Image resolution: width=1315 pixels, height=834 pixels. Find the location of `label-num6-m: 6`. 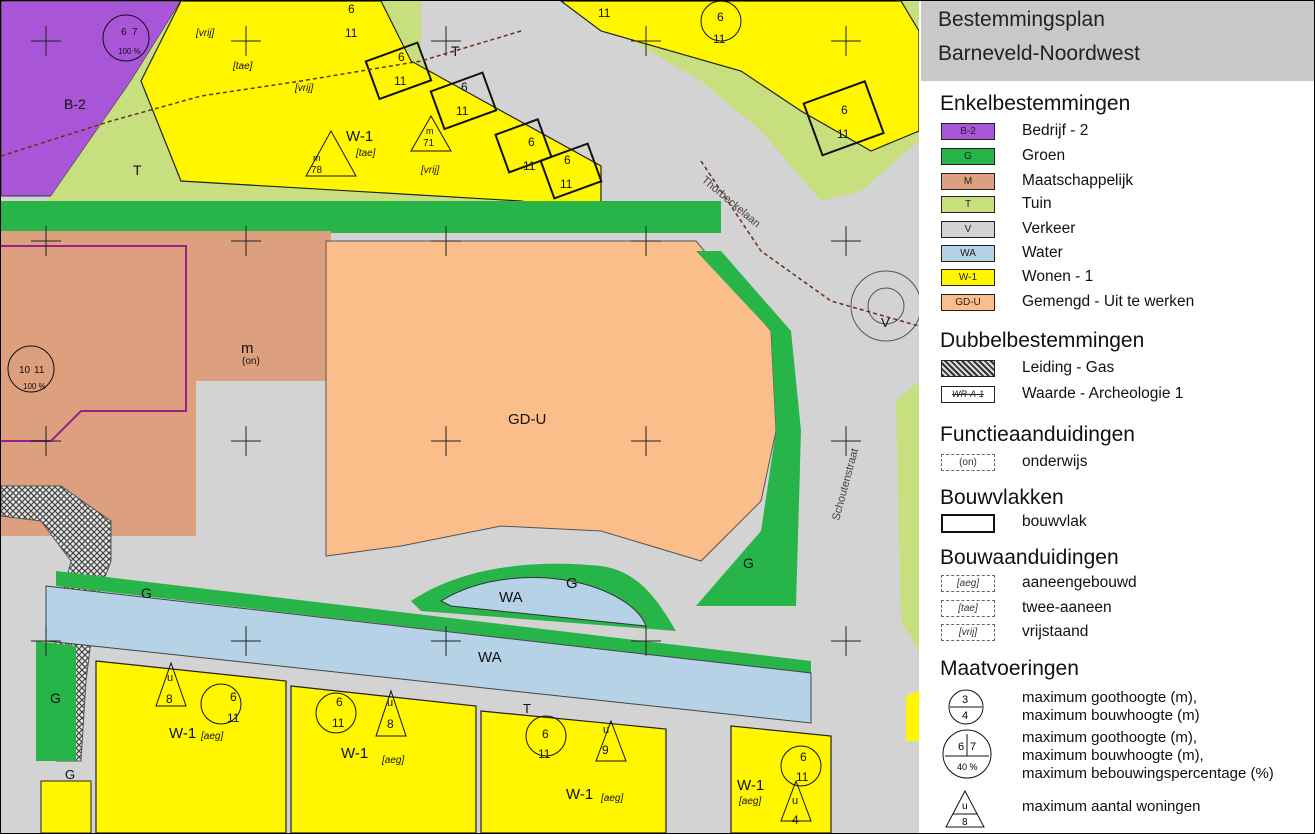

label-num6-m: 6 is located at coordinates (545, 734).